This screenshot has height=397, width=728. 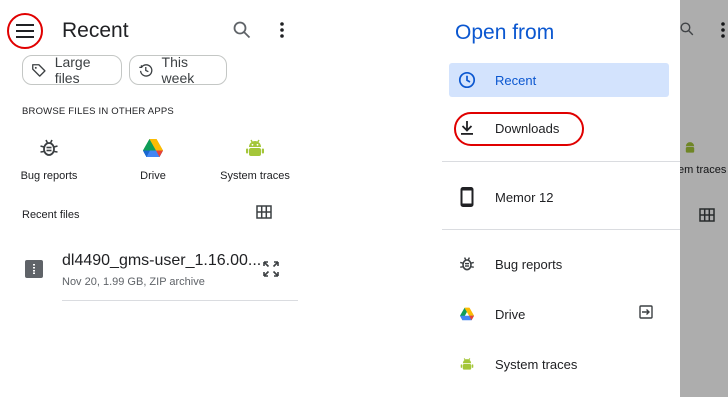 What do you see at coordinates (255, 176) in the screenshot?
I see `app-label: System traces` at bounding box center [255, 176].